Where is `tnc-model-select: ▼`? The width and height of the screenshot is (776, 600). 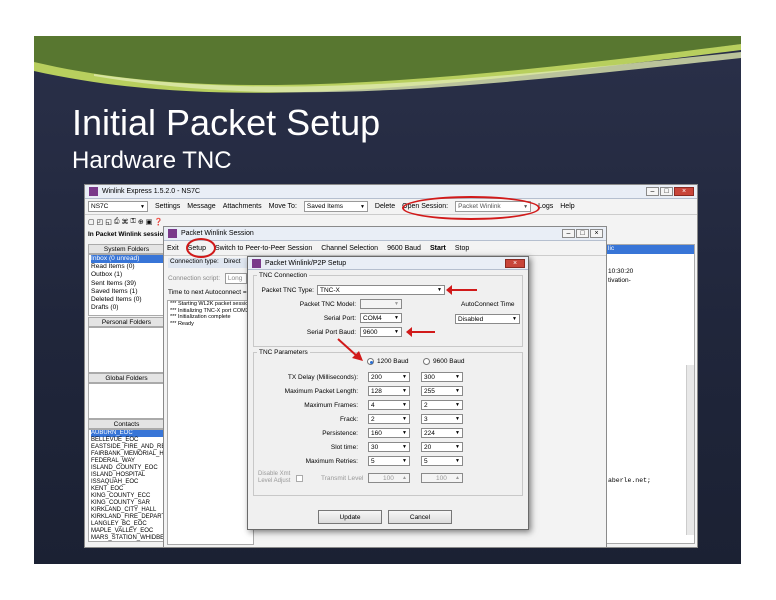 tnc-model-select: ▼ is located at coordinates (381, 304).